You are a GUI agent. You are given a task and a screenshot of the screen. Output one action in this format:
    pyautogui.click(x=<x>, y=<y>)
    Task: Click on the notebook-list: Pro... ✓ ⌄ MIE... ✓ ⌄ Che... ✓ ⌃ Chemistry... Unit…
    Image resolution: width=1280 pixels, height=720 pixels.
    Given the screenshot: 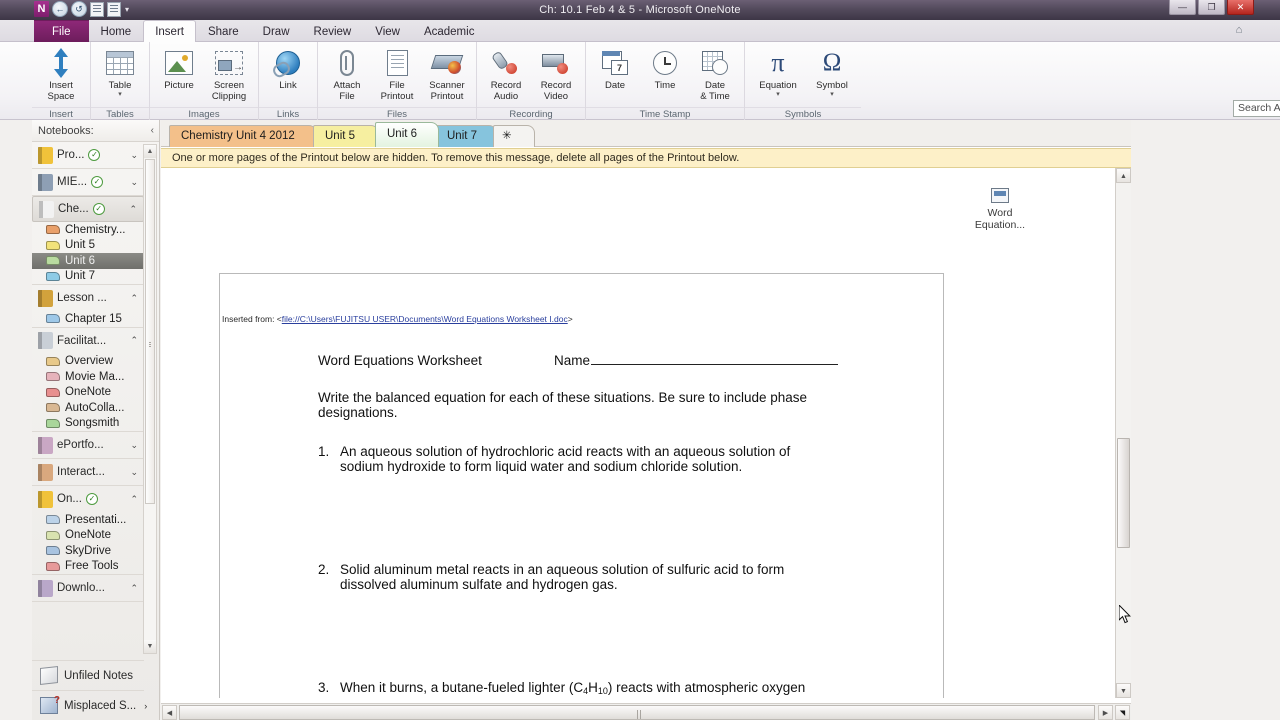 What is the action you would take?
    pyautogui.click(x=88, y=401)
    